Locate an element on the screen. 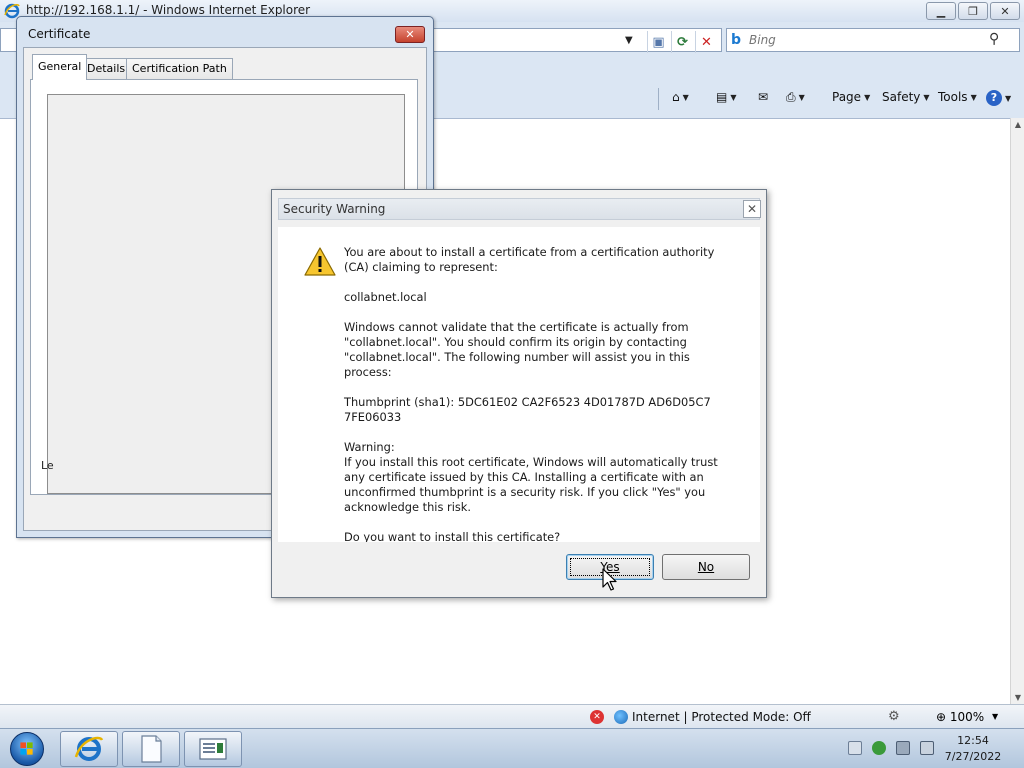 The image size is (1024, 768). ca-name: collabnet.local is located at coordinates (385, 297).